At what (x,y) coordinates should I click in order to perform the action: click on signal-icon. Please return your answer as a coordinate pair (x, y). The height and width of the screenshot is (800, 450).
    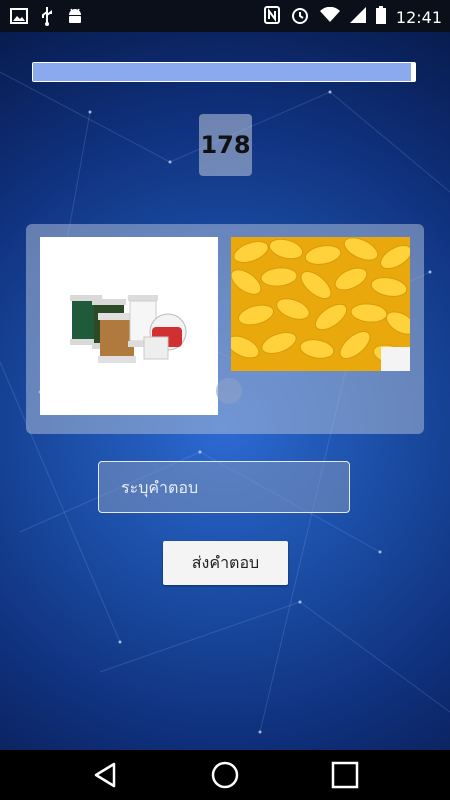
    Looking at the image, I should click on (357, 17).